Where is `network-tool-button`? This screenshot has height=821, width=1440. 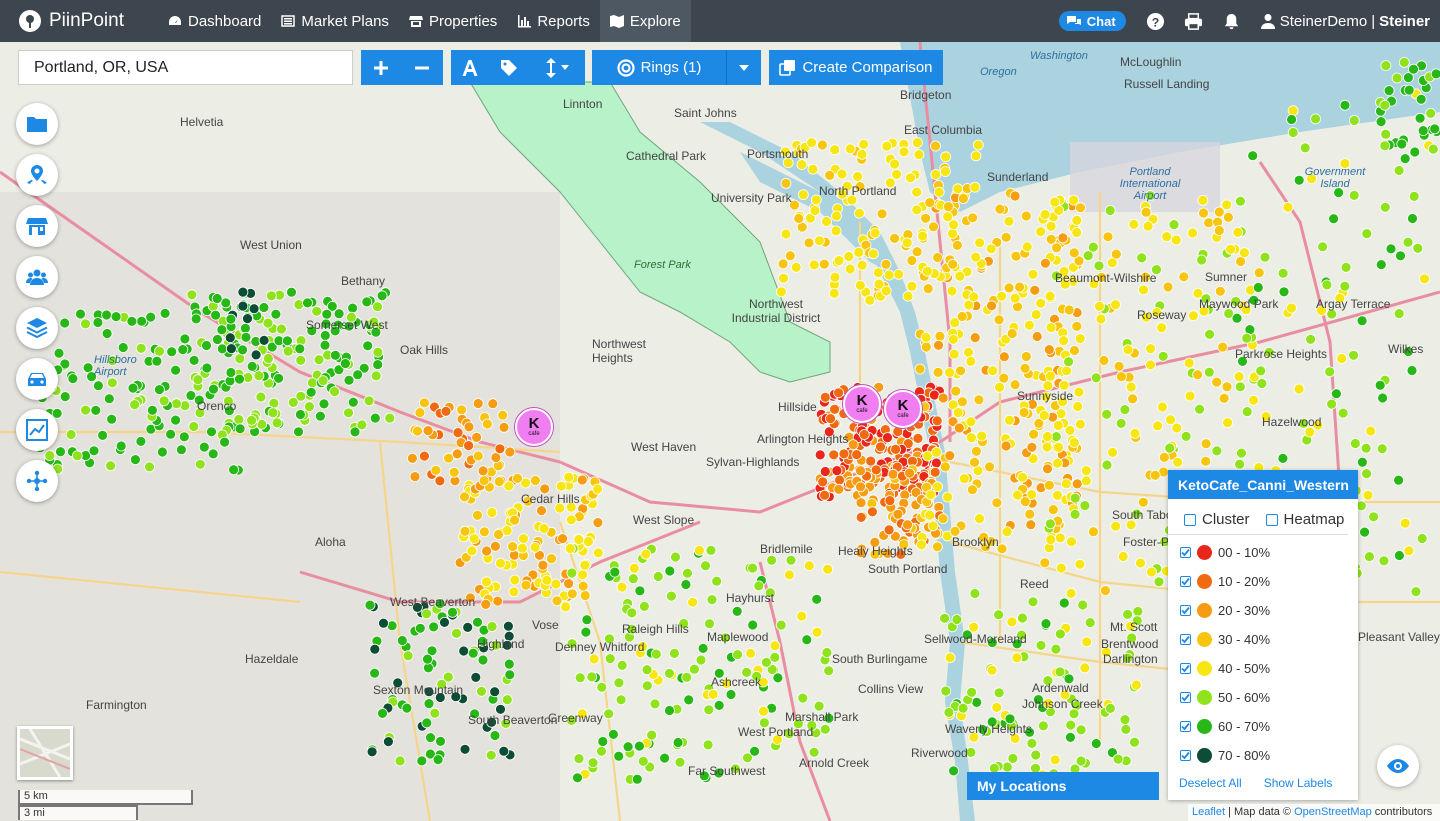
network-tool-button is located at coordinates (37, 481).